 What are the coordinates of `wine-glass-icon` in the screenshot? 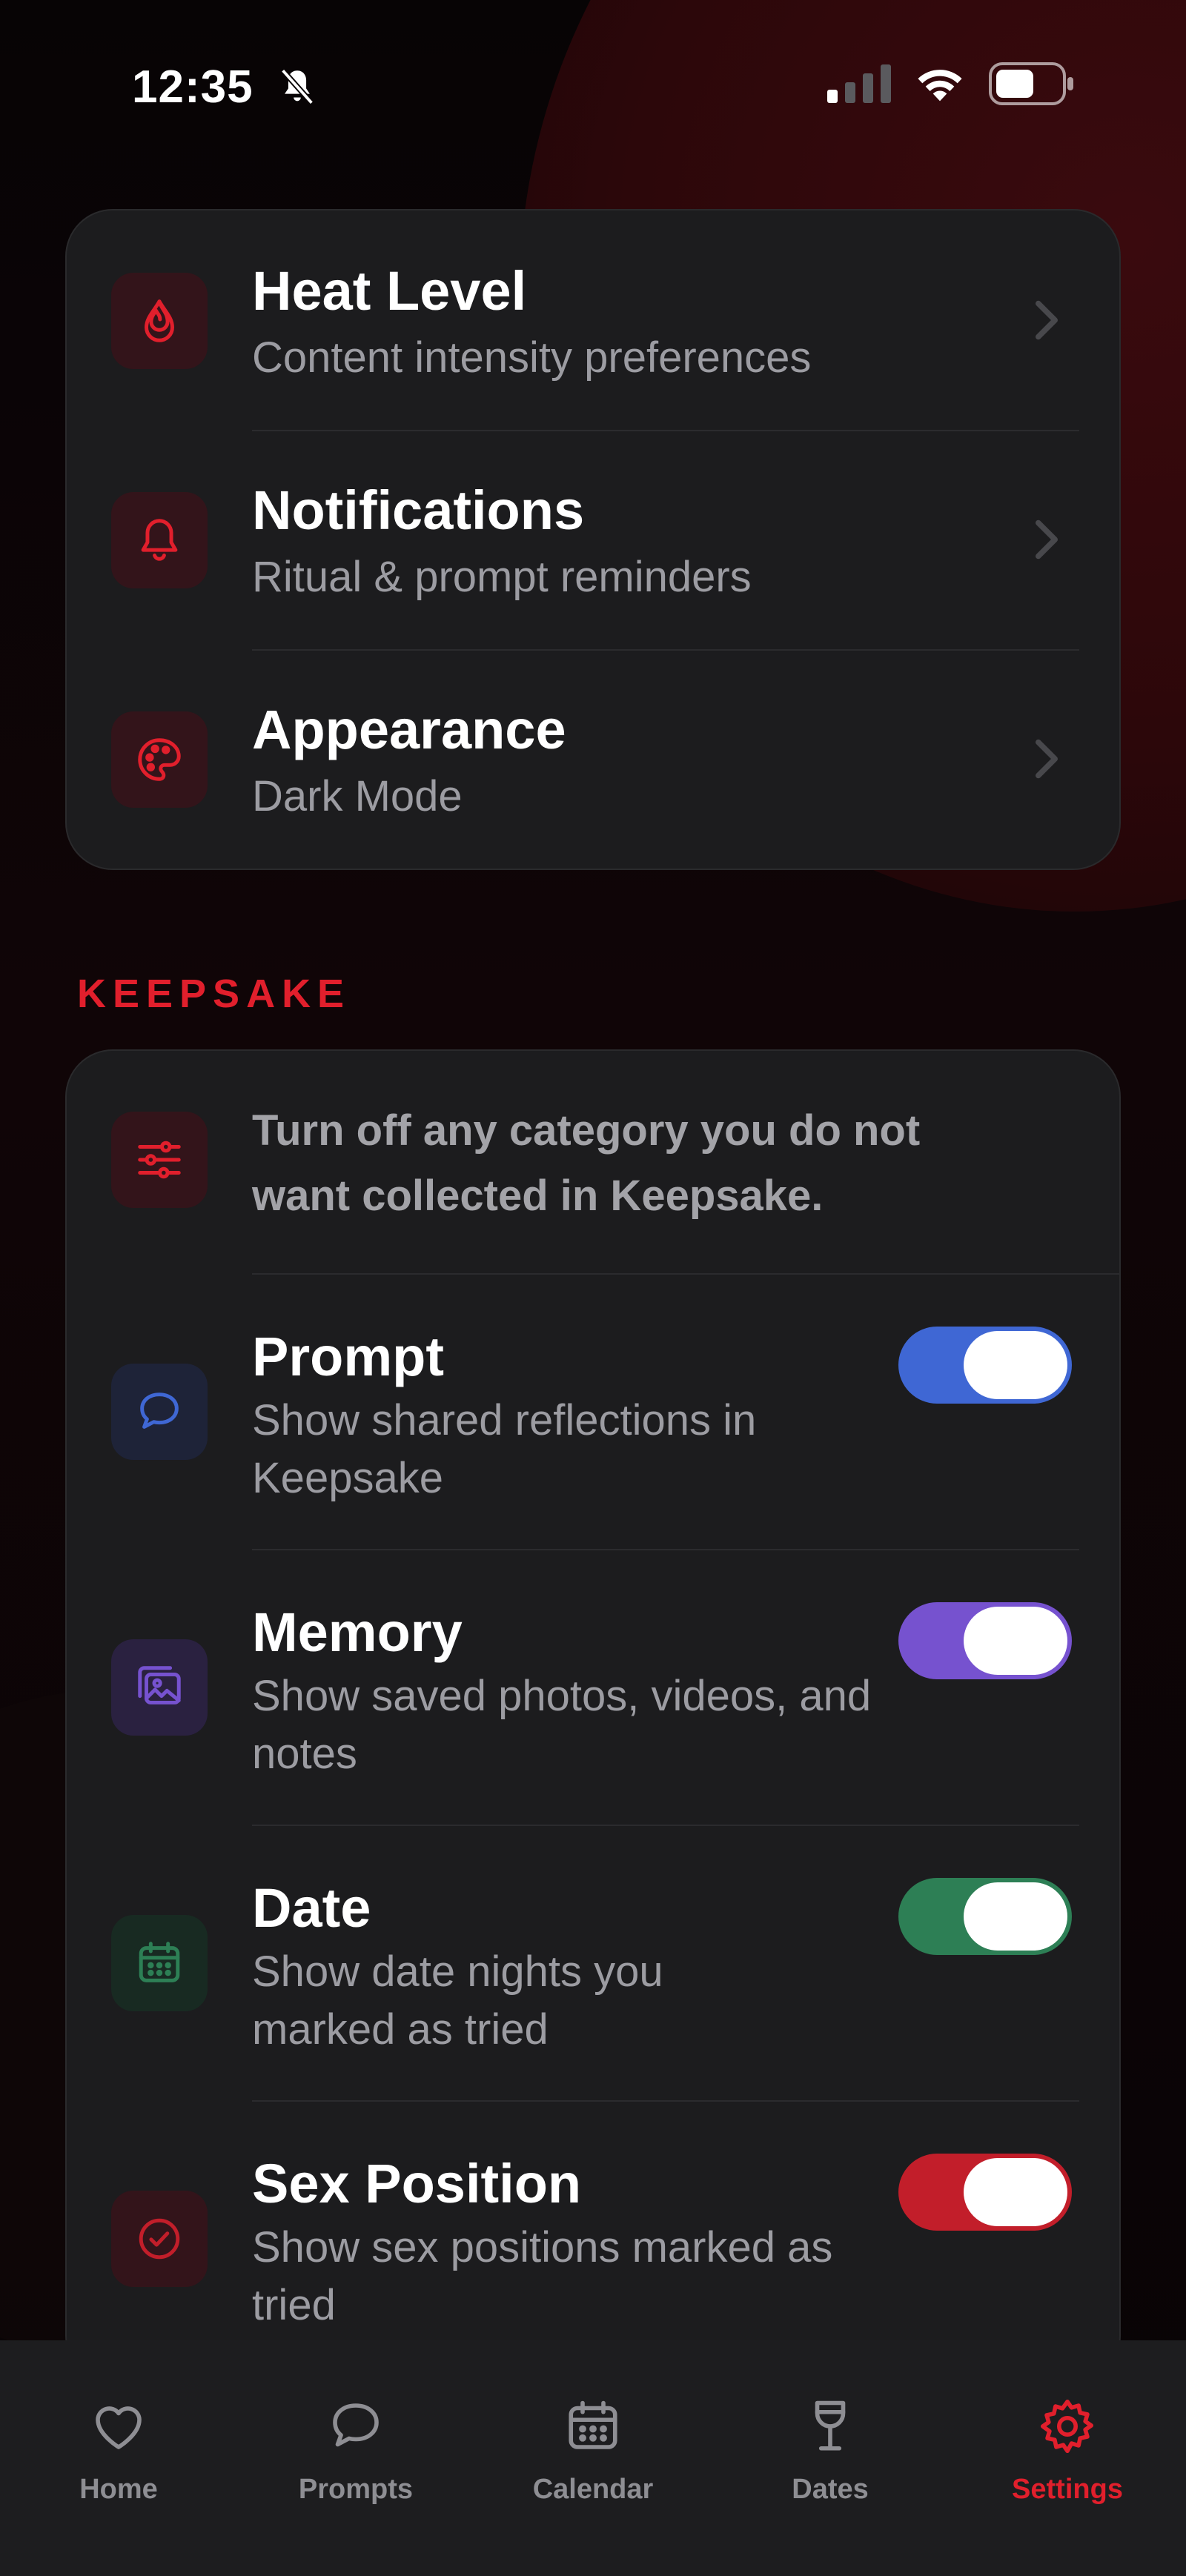 It's located at (830, 2425).